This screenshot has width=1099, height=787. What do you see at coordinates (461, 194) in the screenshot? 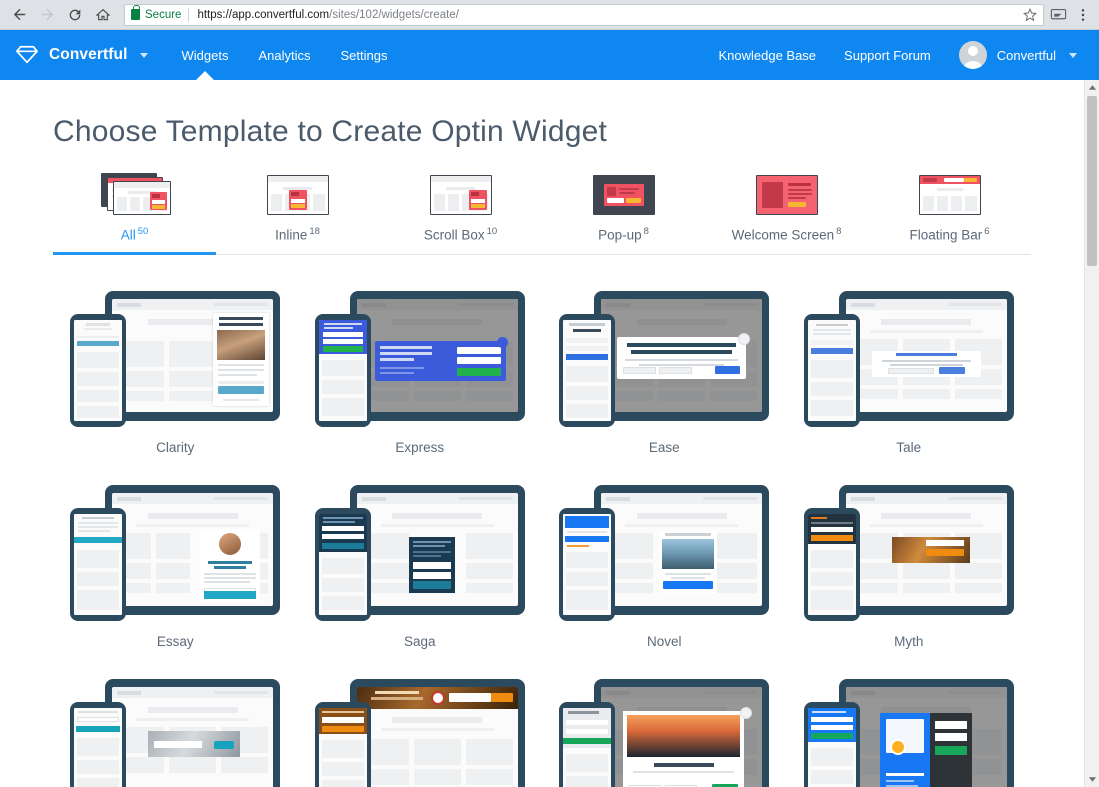
I see `tab-scroll-box-thumbnail` at bounding box center [461, 194].